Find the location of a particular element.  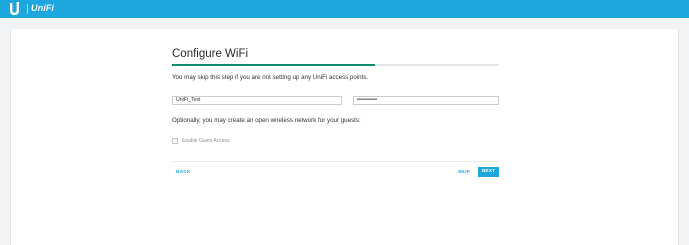

brand-name: UniFi is located at coordinates (42, 8).